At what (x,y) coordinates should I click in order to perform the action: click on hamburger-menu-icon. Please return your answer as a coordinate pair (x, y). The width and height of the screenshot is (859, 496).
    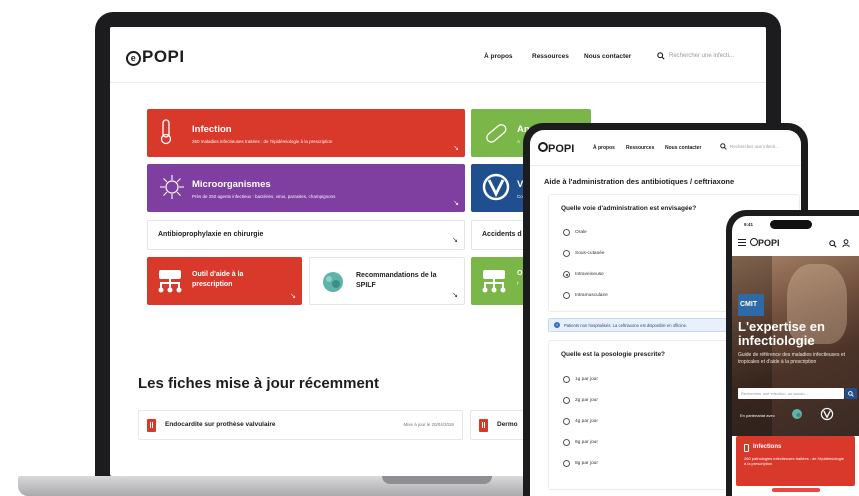
    Looking at the image, I should click on (742, 243).